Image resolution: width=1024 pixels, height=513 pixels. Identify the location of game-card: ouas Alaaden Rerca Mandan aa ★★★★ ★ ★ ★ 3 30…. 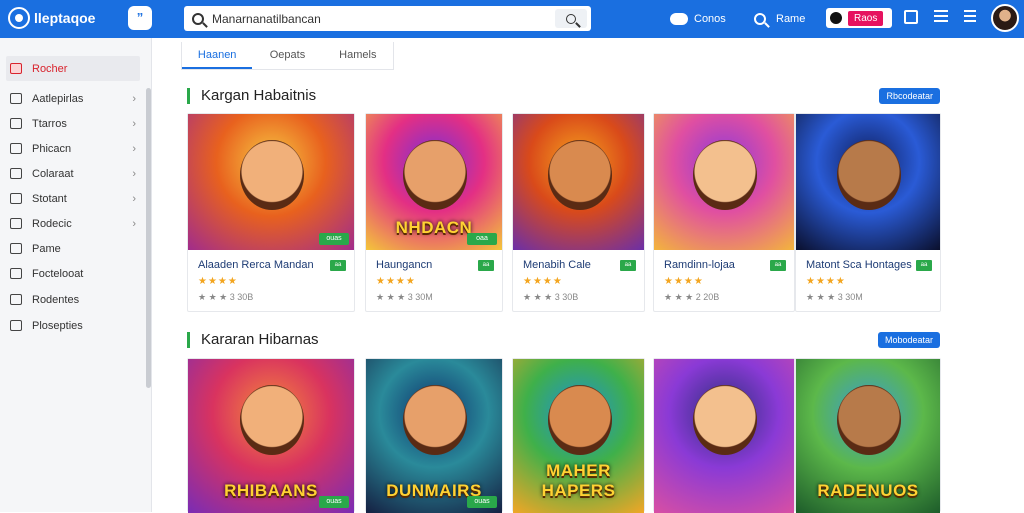
(271, 212).